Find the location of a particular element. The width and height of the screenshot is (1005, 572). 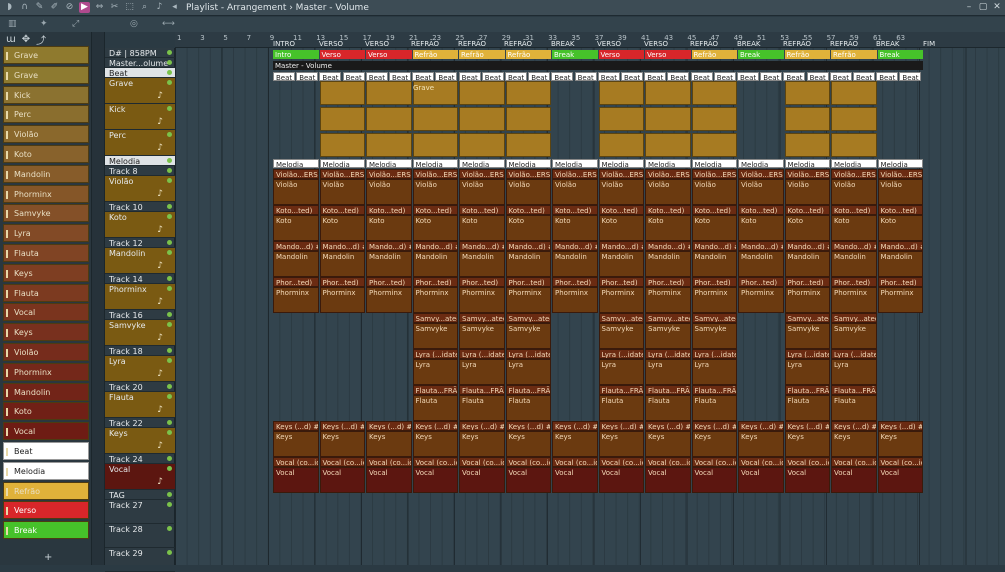

minimize-icon: – is located at coordinates (969, 7).